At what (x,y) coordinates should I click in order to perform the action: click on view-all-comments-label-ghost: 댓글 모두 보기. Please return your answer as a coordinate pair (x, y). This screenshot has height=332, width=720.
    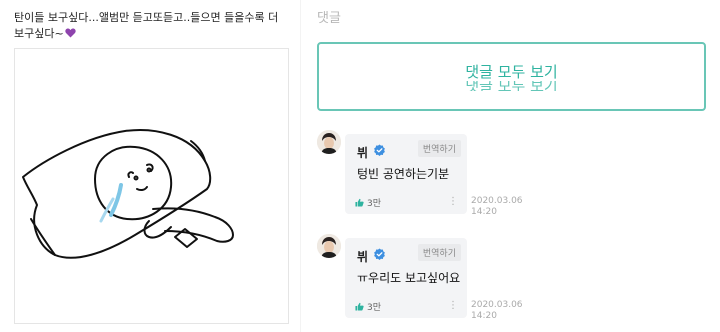
    Looking at the image, I should click on (511, 85).